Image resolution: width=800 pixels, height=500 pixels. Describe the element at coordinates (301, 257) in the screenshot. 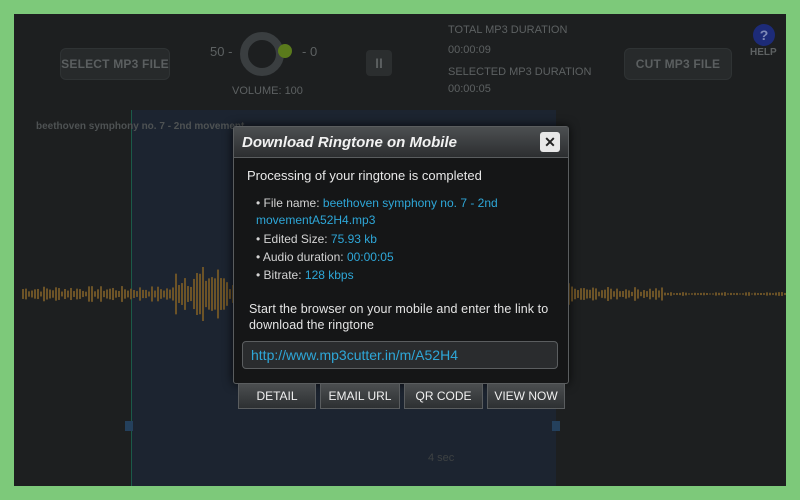

I see `audio-duration-label: • Audio duration:` at that location.